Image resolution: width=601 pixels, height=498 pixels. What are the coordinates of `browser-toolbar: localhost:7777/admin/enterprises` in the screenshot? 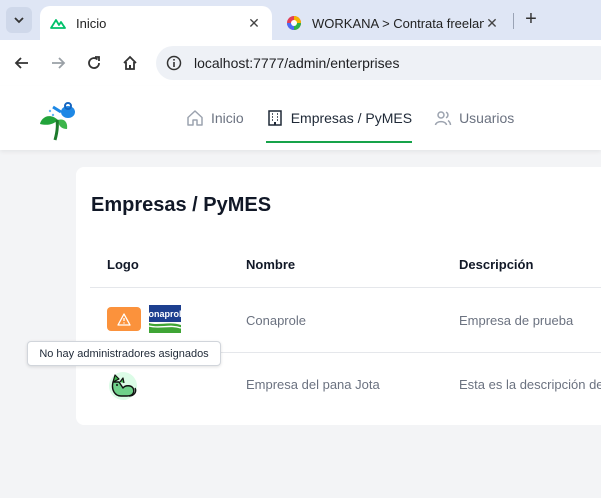 It's located at (300, 63).